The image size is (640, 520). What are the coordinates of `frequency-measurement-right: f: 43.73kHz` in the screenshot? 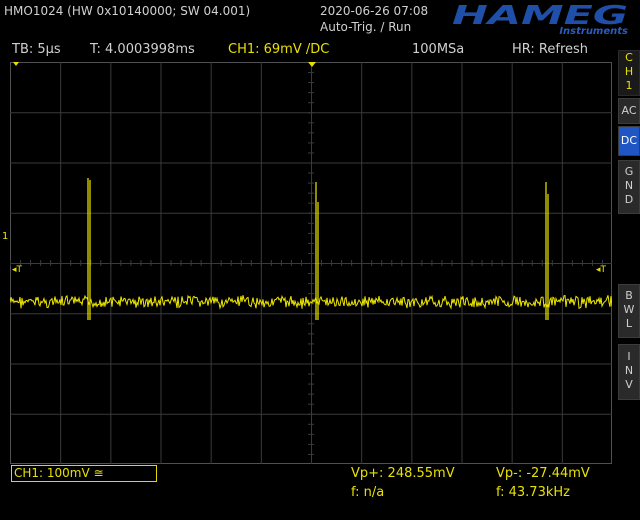 It's located at (533, 492).